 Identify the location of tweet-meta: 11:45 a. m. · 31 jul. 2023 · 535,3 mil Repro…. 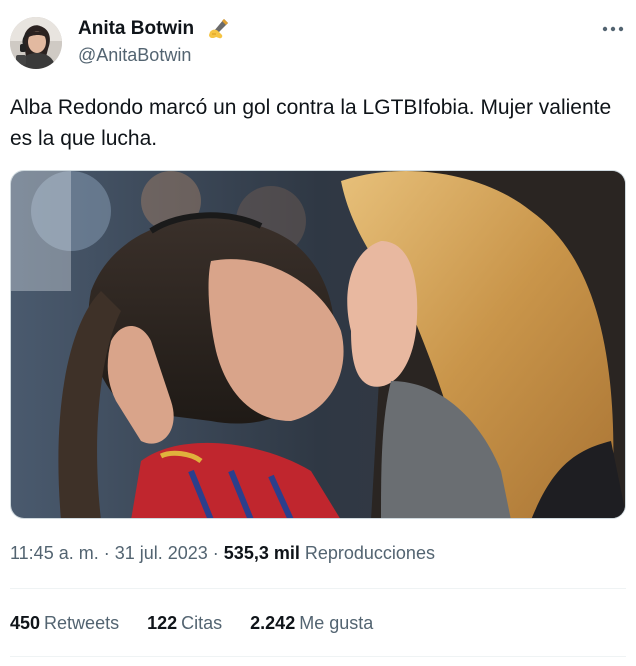
(222, 553).